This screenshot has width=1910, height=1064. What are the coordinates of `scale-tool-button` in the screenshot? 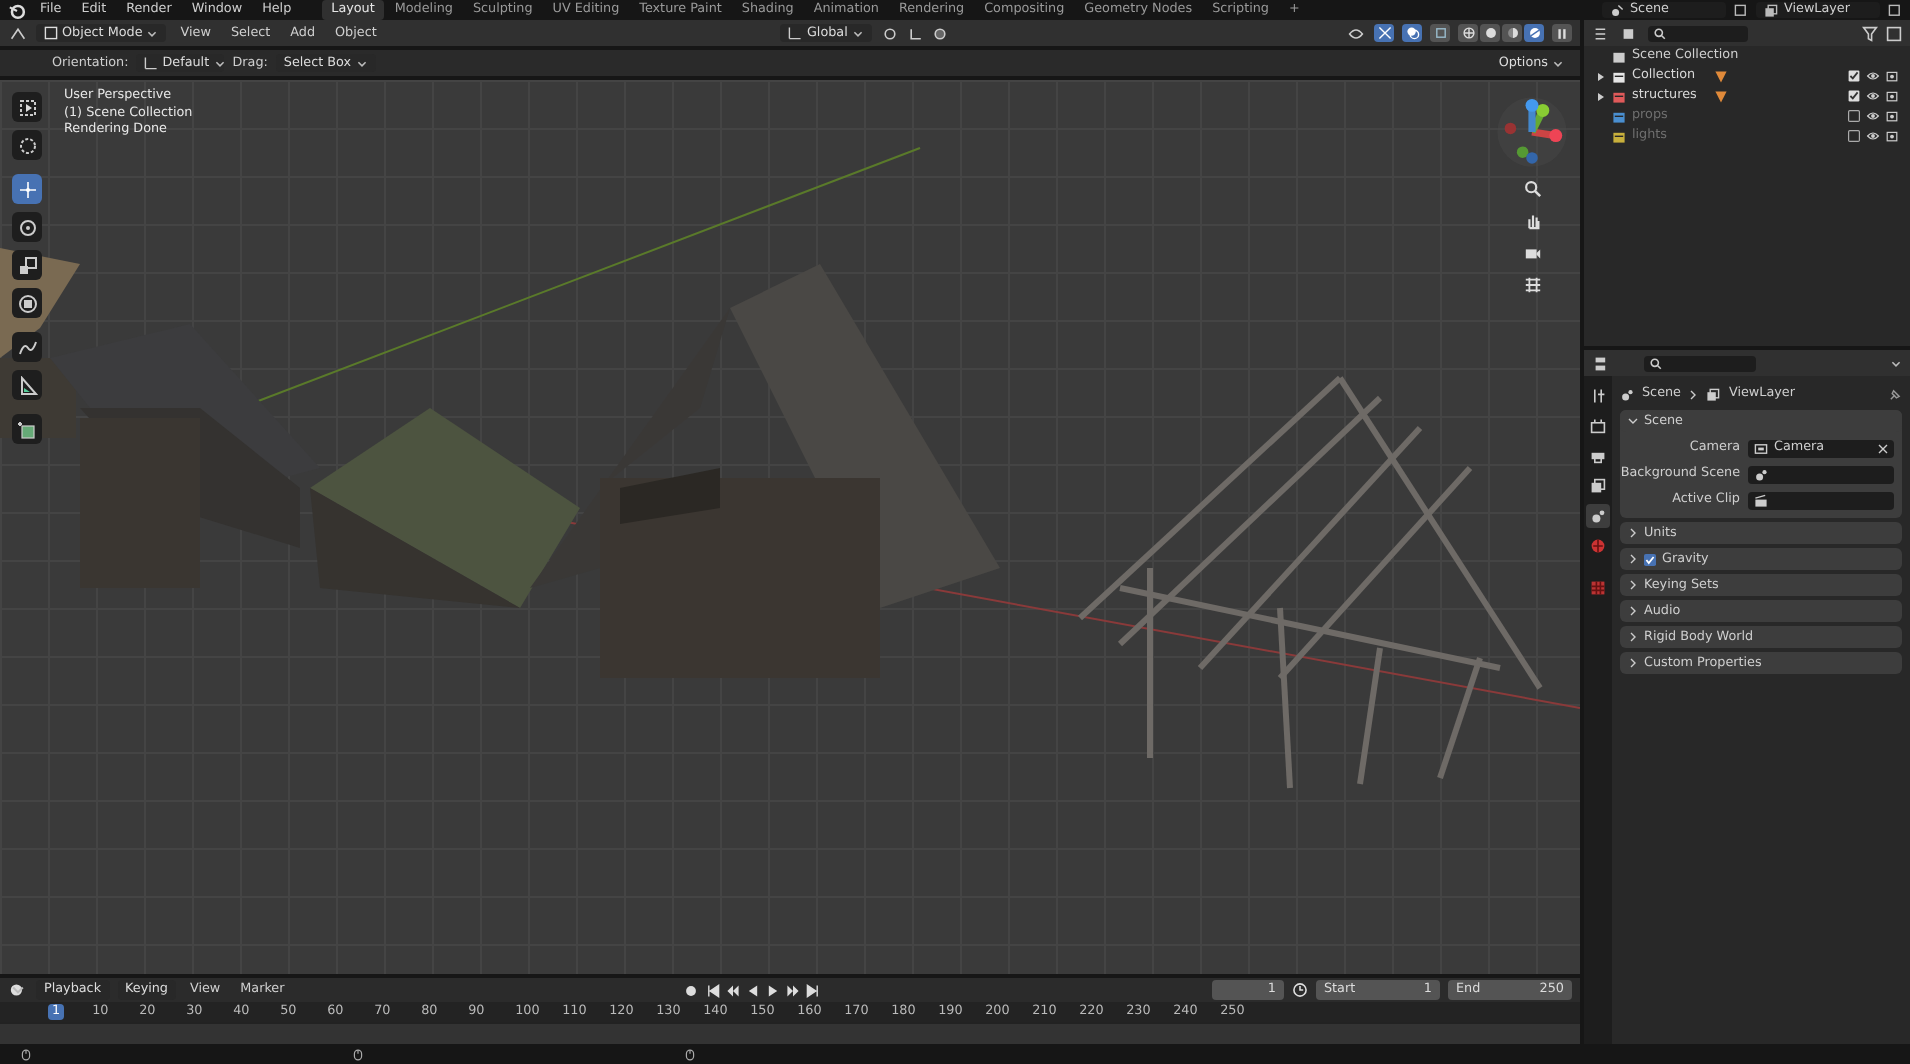 It's located at (27, 265).